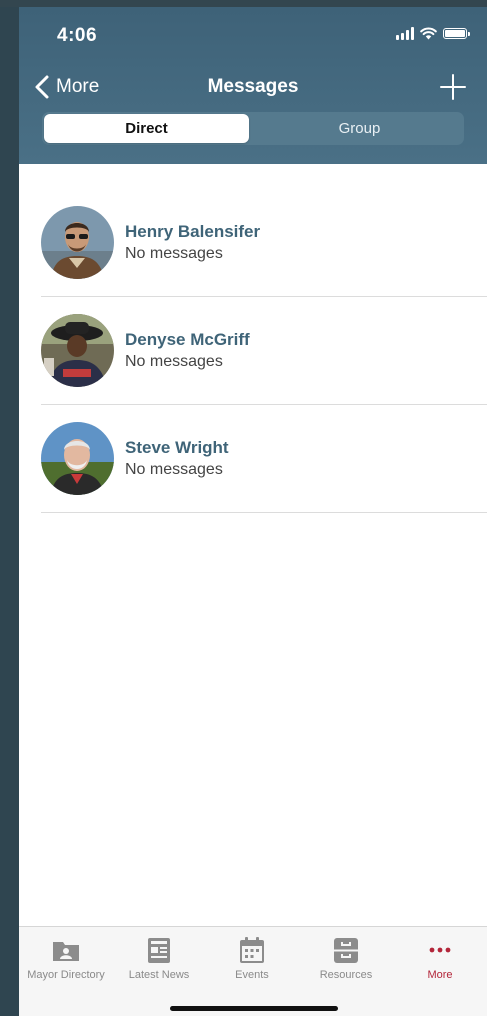  I want to click on tab-label: Events, so click(252, 975).